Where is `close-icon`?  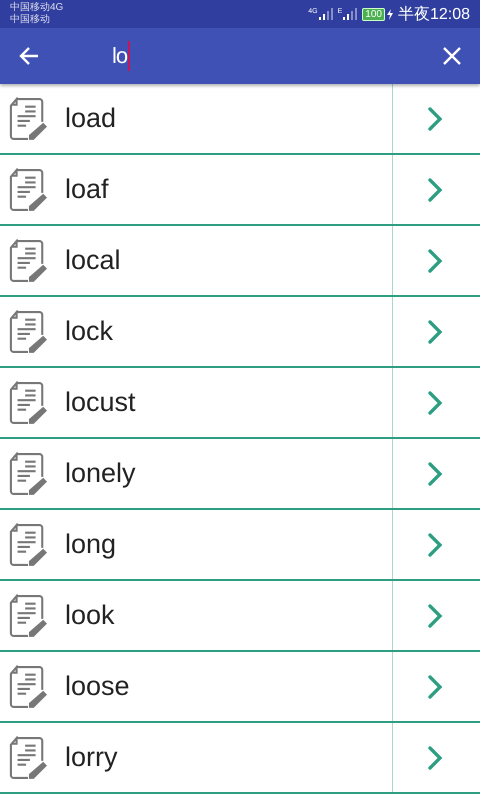
close-icon is located at coordinates (452, 56).